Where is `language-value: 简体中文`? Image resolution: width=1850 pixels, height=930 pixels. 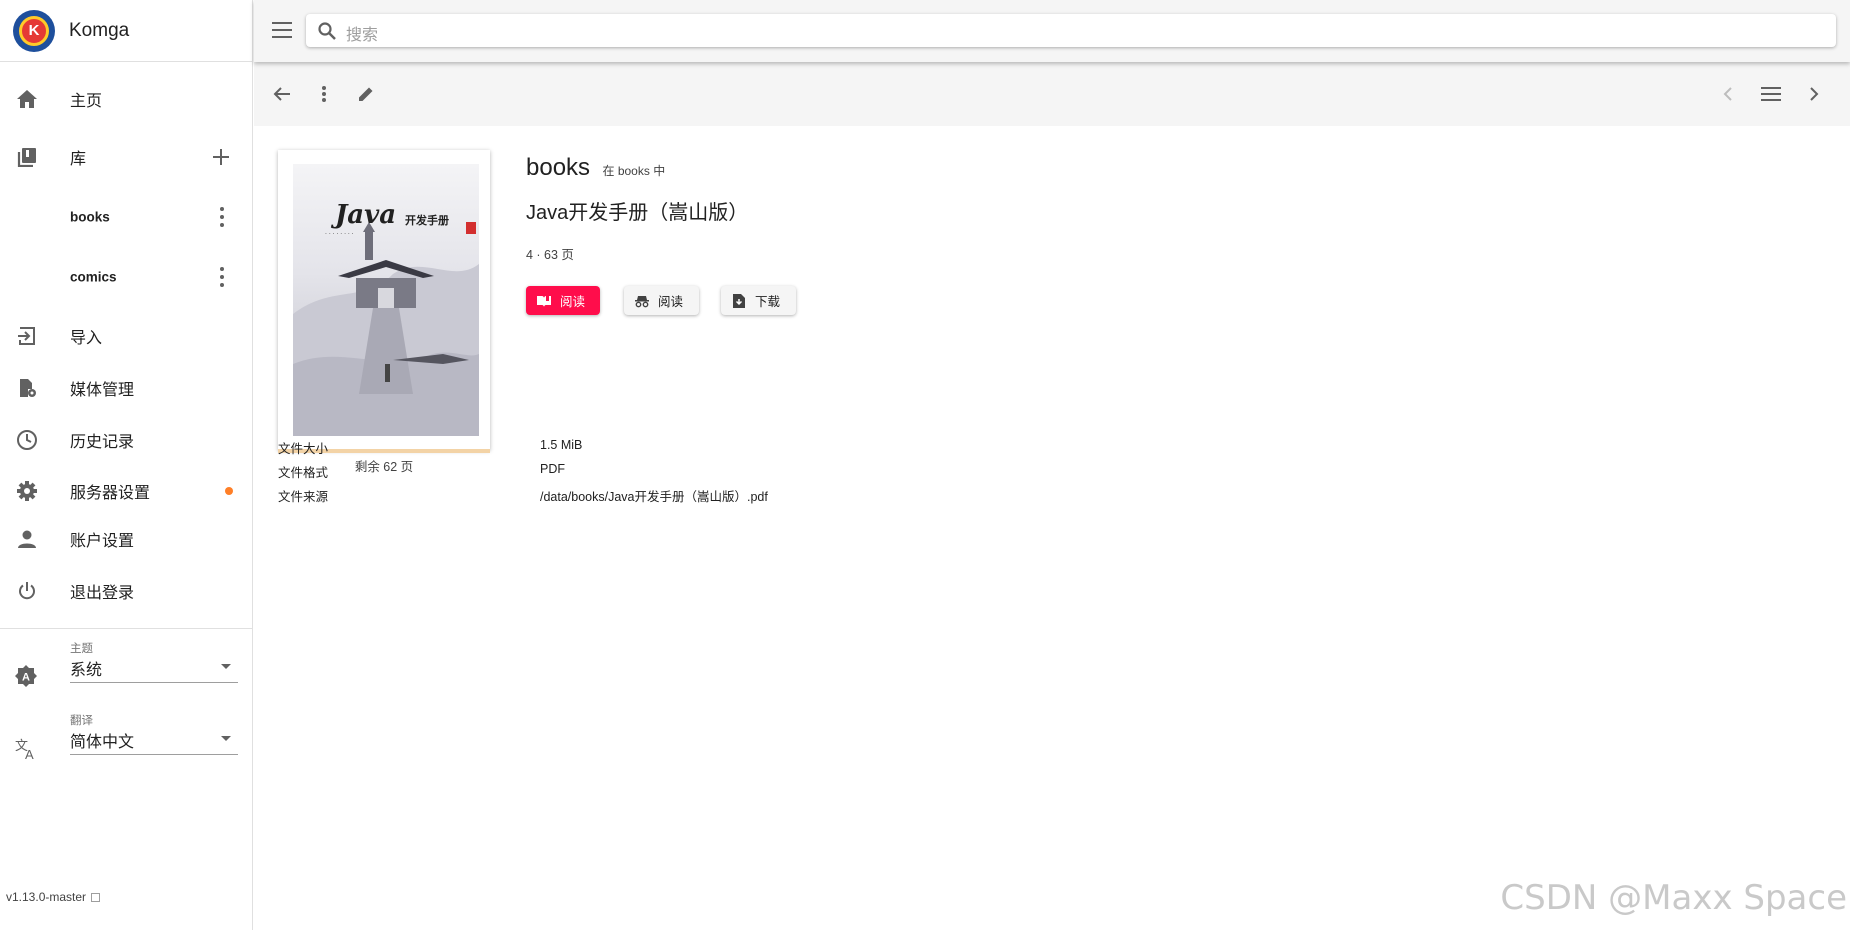 language-value: 简体中文 is located at coordinates (102, 742).